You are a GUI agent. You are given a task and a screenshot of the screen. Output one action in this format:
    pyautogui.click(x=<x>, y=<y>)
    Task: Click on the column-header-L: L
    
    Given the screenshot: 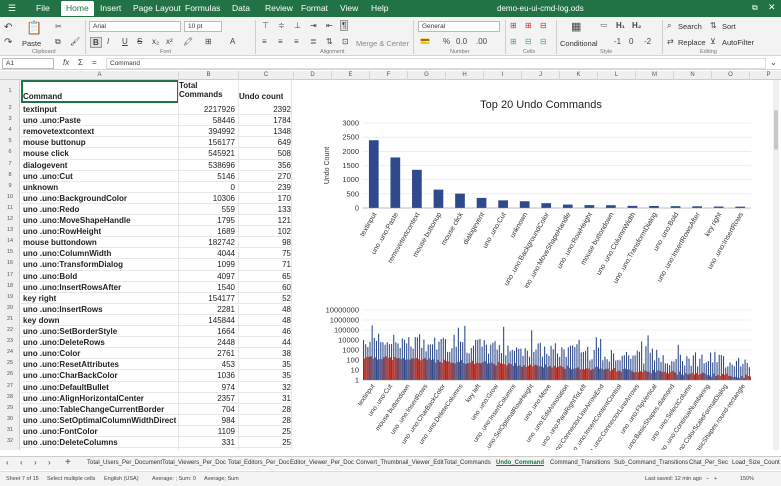 What is the action you would take?
    pyautogui.click(x=617, y=75)
    